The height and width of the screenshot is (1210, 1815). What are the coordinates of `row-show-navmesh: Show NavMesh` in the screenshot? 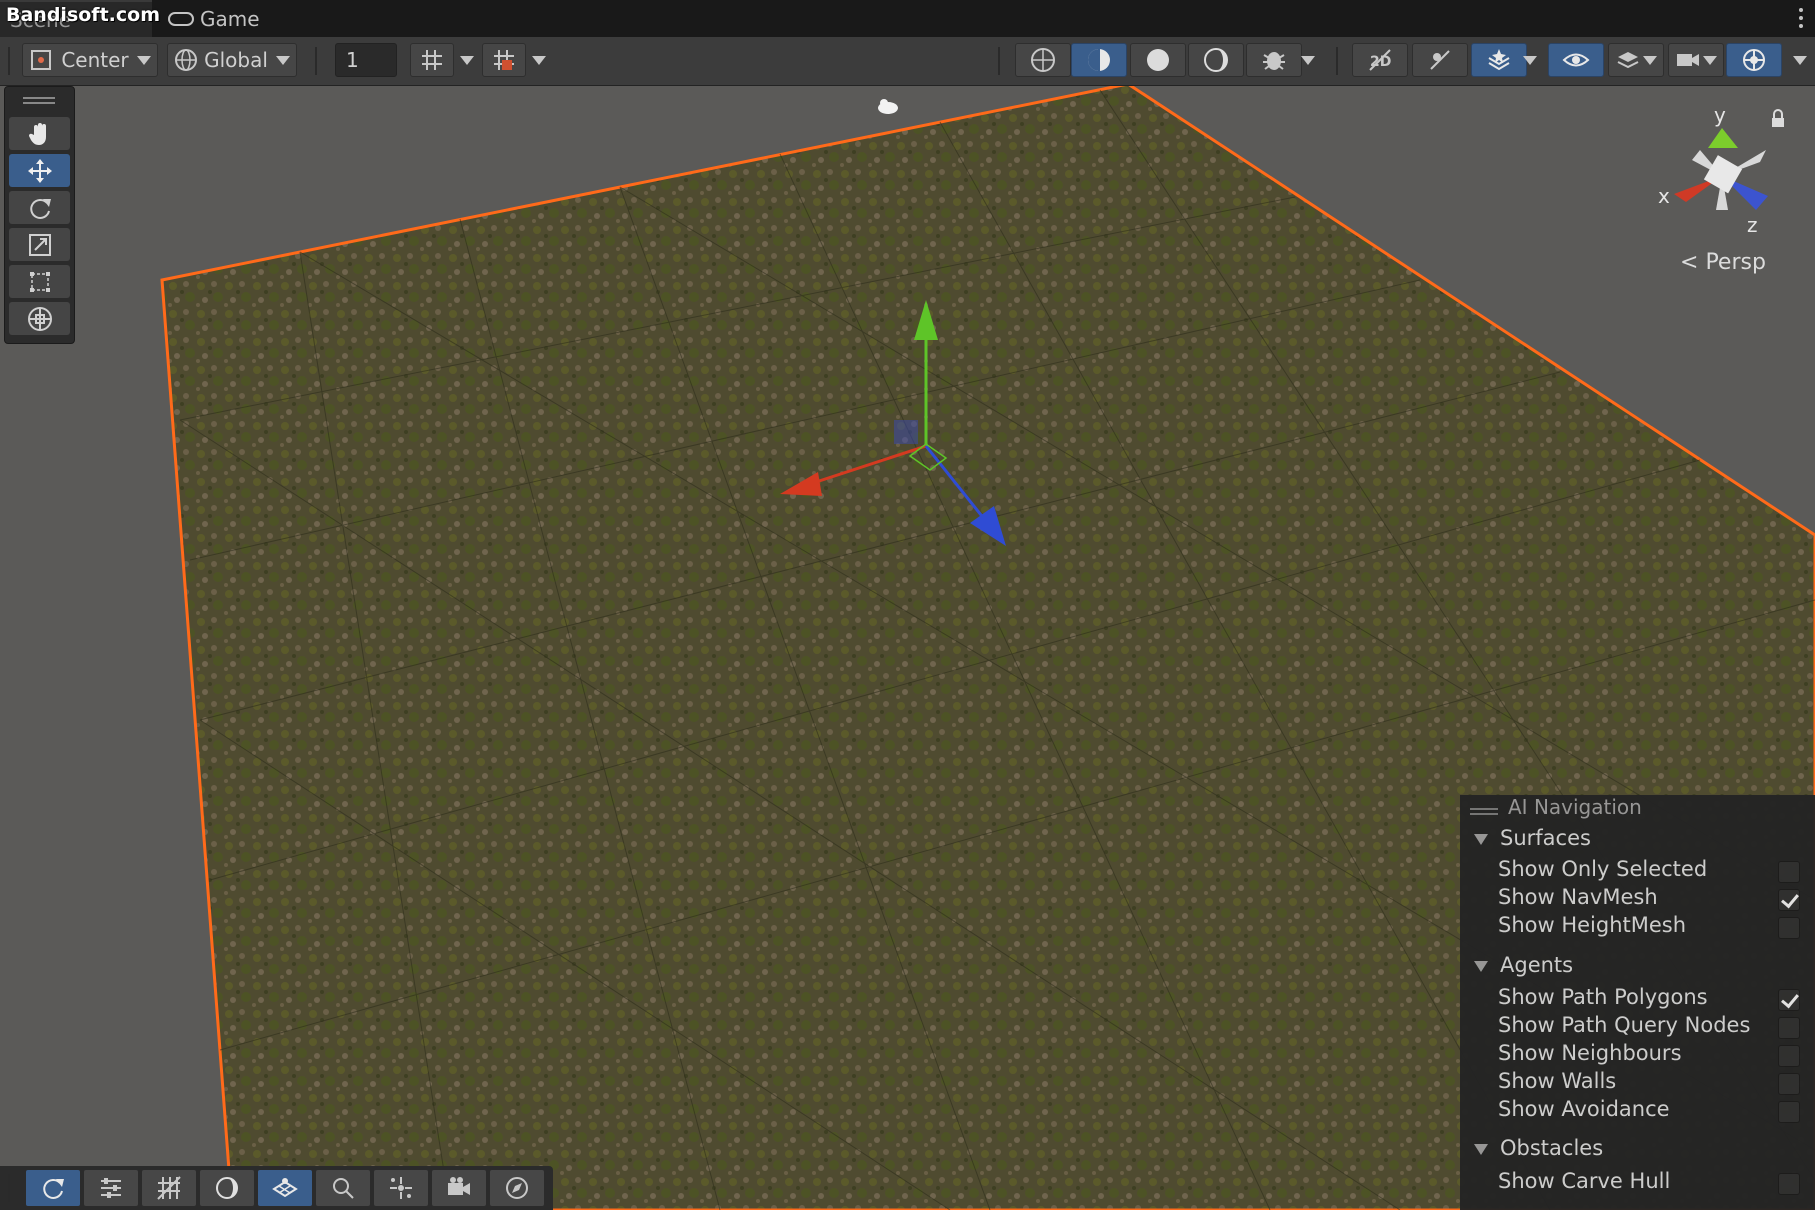 It's located at (1578, 897).